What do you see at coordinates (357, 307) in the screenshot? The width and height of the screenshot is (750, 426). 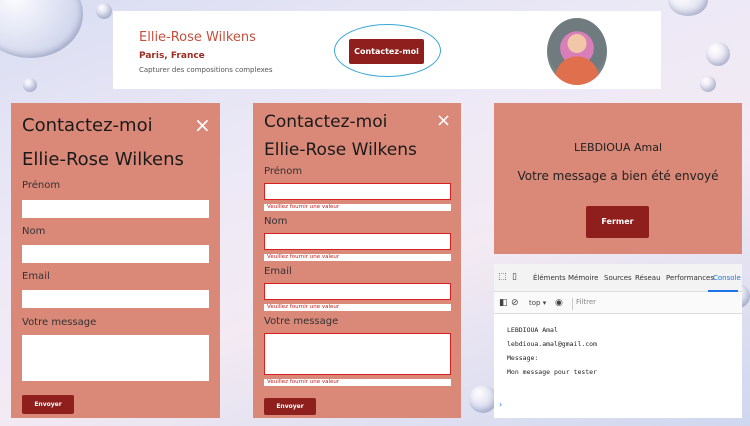 I see `email-error: Veuillez fournir une valeur` at bounding box center [357, 307].